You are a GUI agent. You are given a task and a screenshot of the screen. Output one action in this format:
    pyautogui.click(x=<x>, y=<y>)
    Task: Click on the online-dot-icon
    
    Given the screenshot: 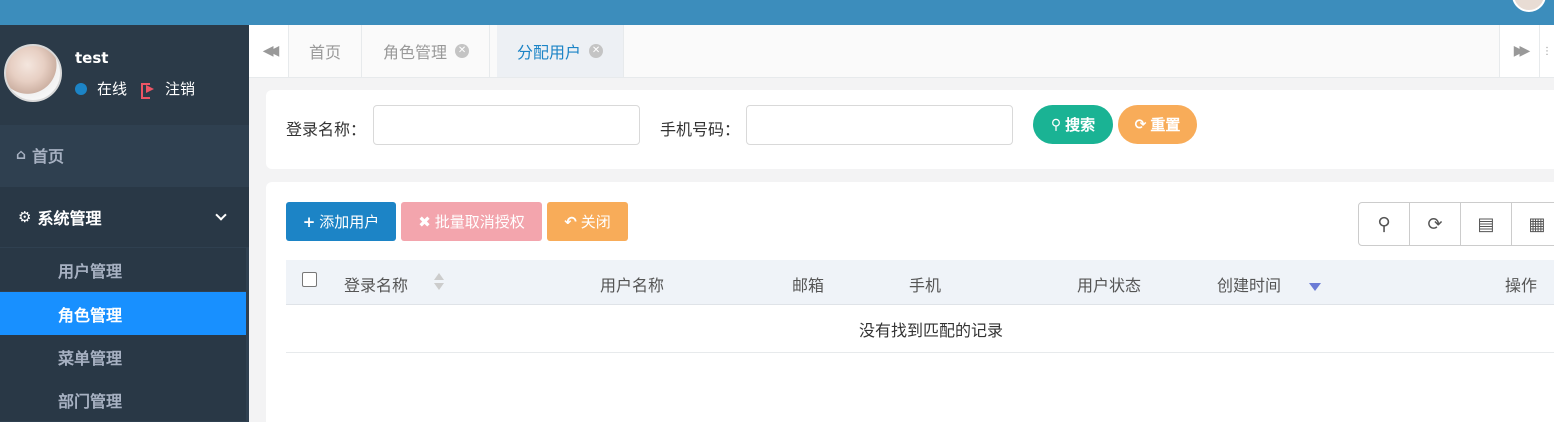 What is the action you would take?
    pyautogui.click(x=81, y=88)
    